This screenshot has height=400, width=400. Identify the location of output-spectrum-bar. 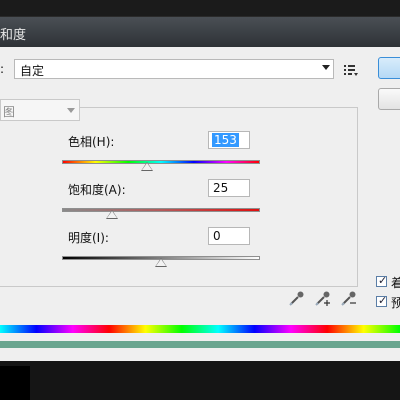
(200, 344).